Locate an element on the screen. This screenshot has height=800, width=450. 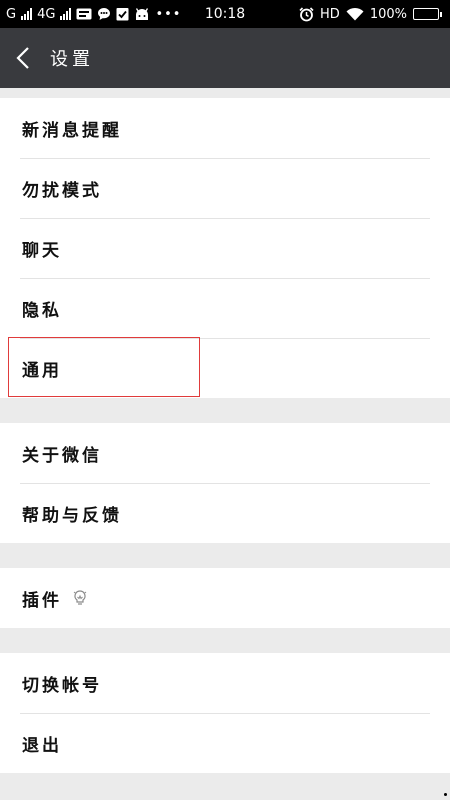
row-label: 插件 is located at coordinates (42, 600).